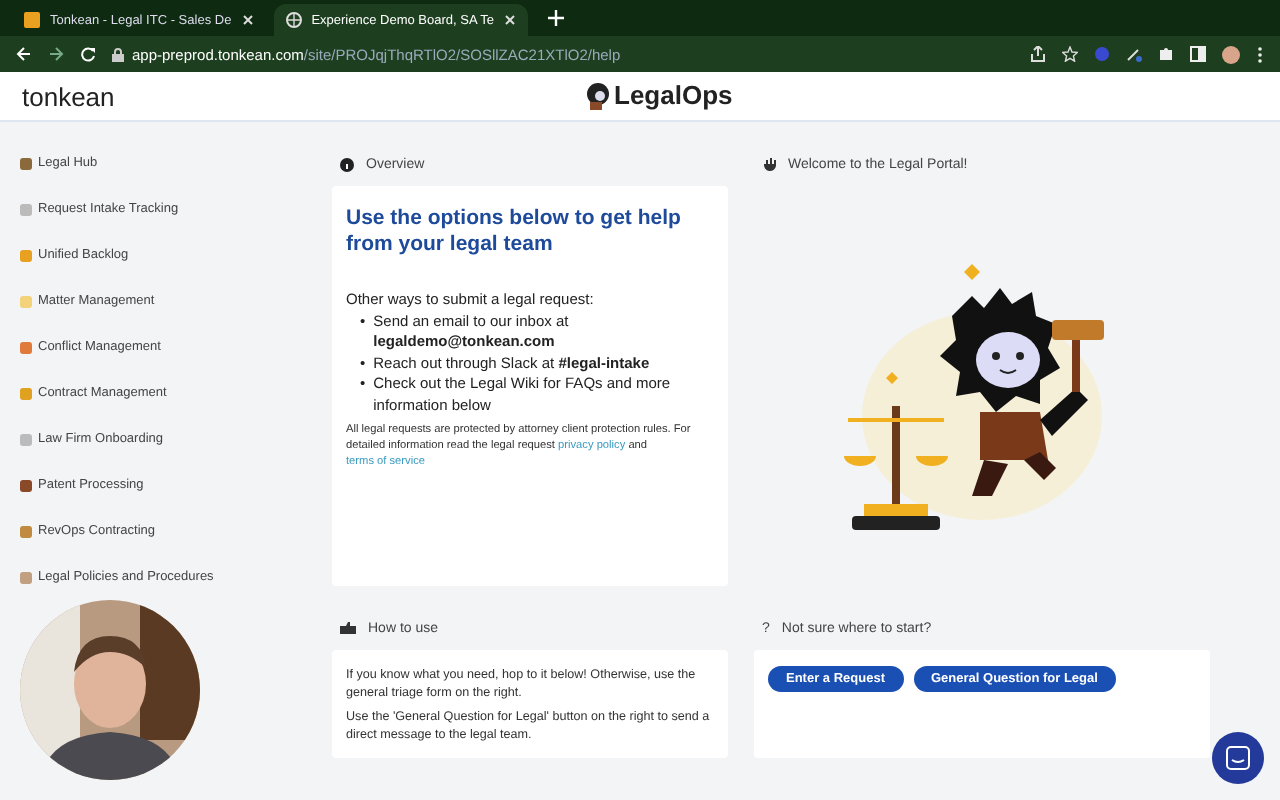 Image resolution: width=1280 pixels, height=800 pixels. I want to click on pen-icon, so click(1134, 54).